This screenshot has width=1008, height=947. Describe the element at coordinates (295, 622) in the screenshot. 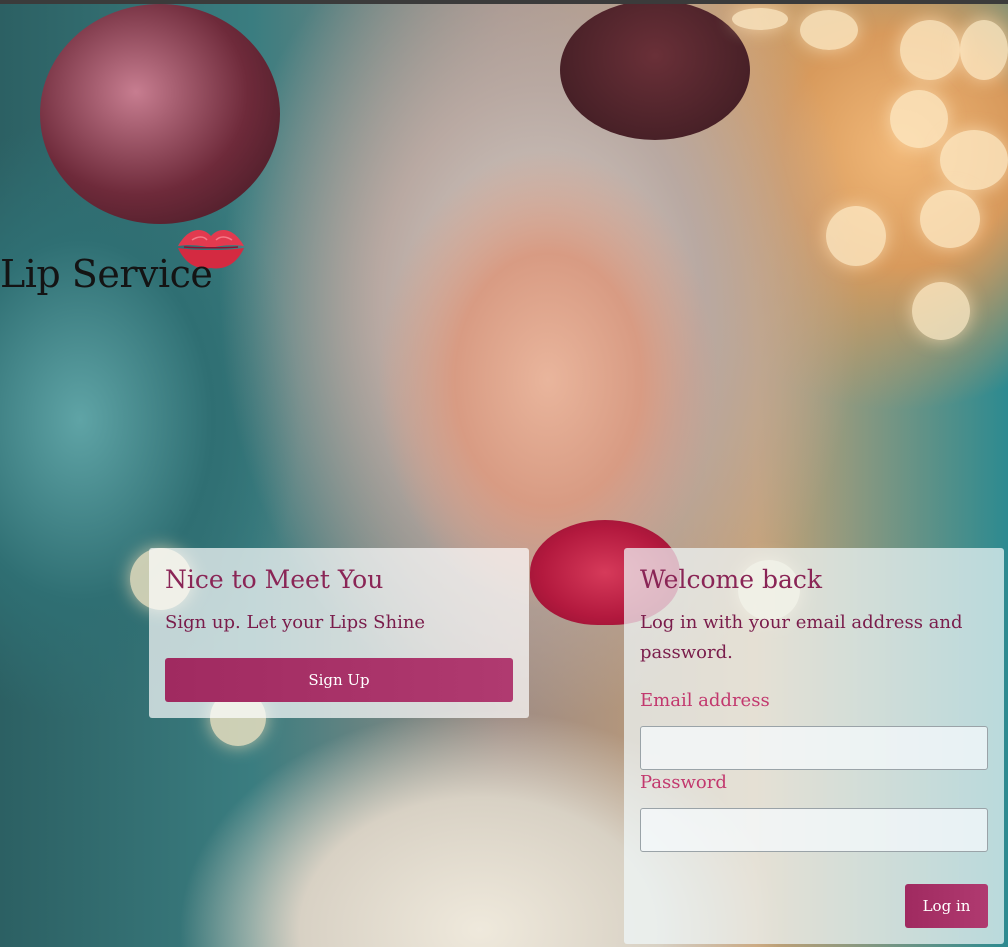

I see `signup-subtitle: Sign up. Let your Lips Shine` at that location.